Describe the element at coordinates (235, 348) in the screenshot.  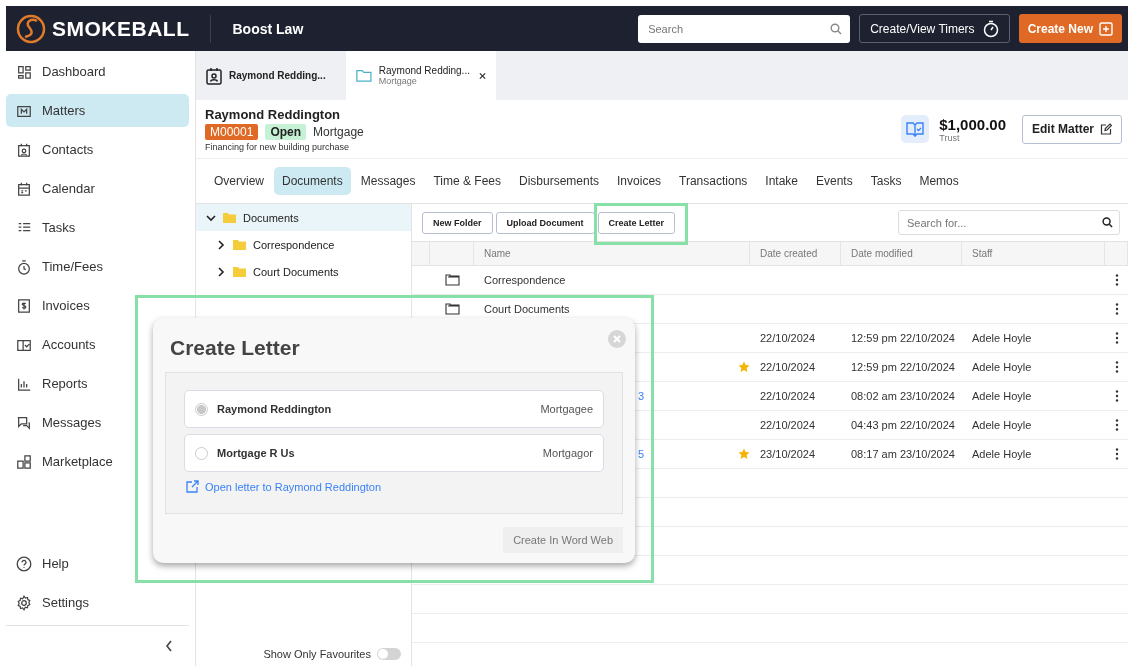
I see `dialog-title: Create Letter` at that location.